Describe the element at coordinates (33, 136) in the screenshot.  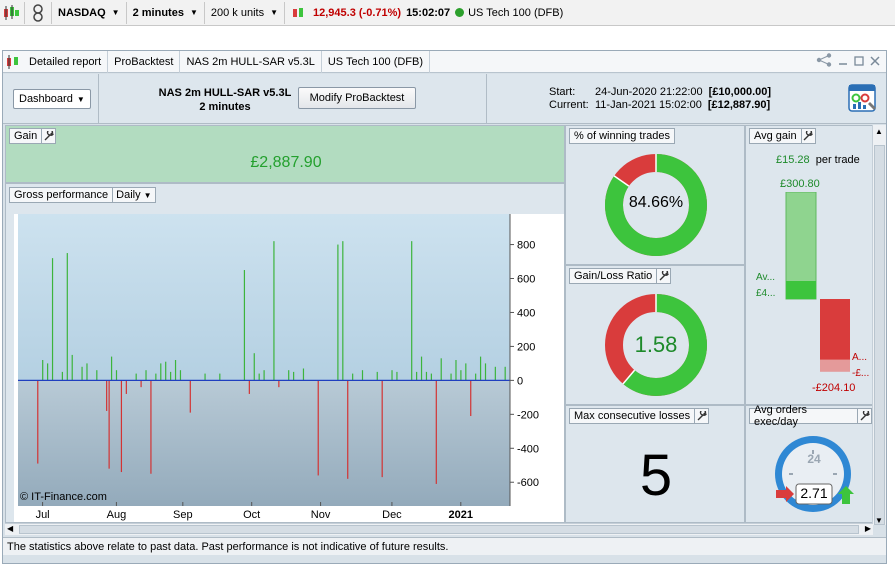
I see `gain-title: Gain` at that location.